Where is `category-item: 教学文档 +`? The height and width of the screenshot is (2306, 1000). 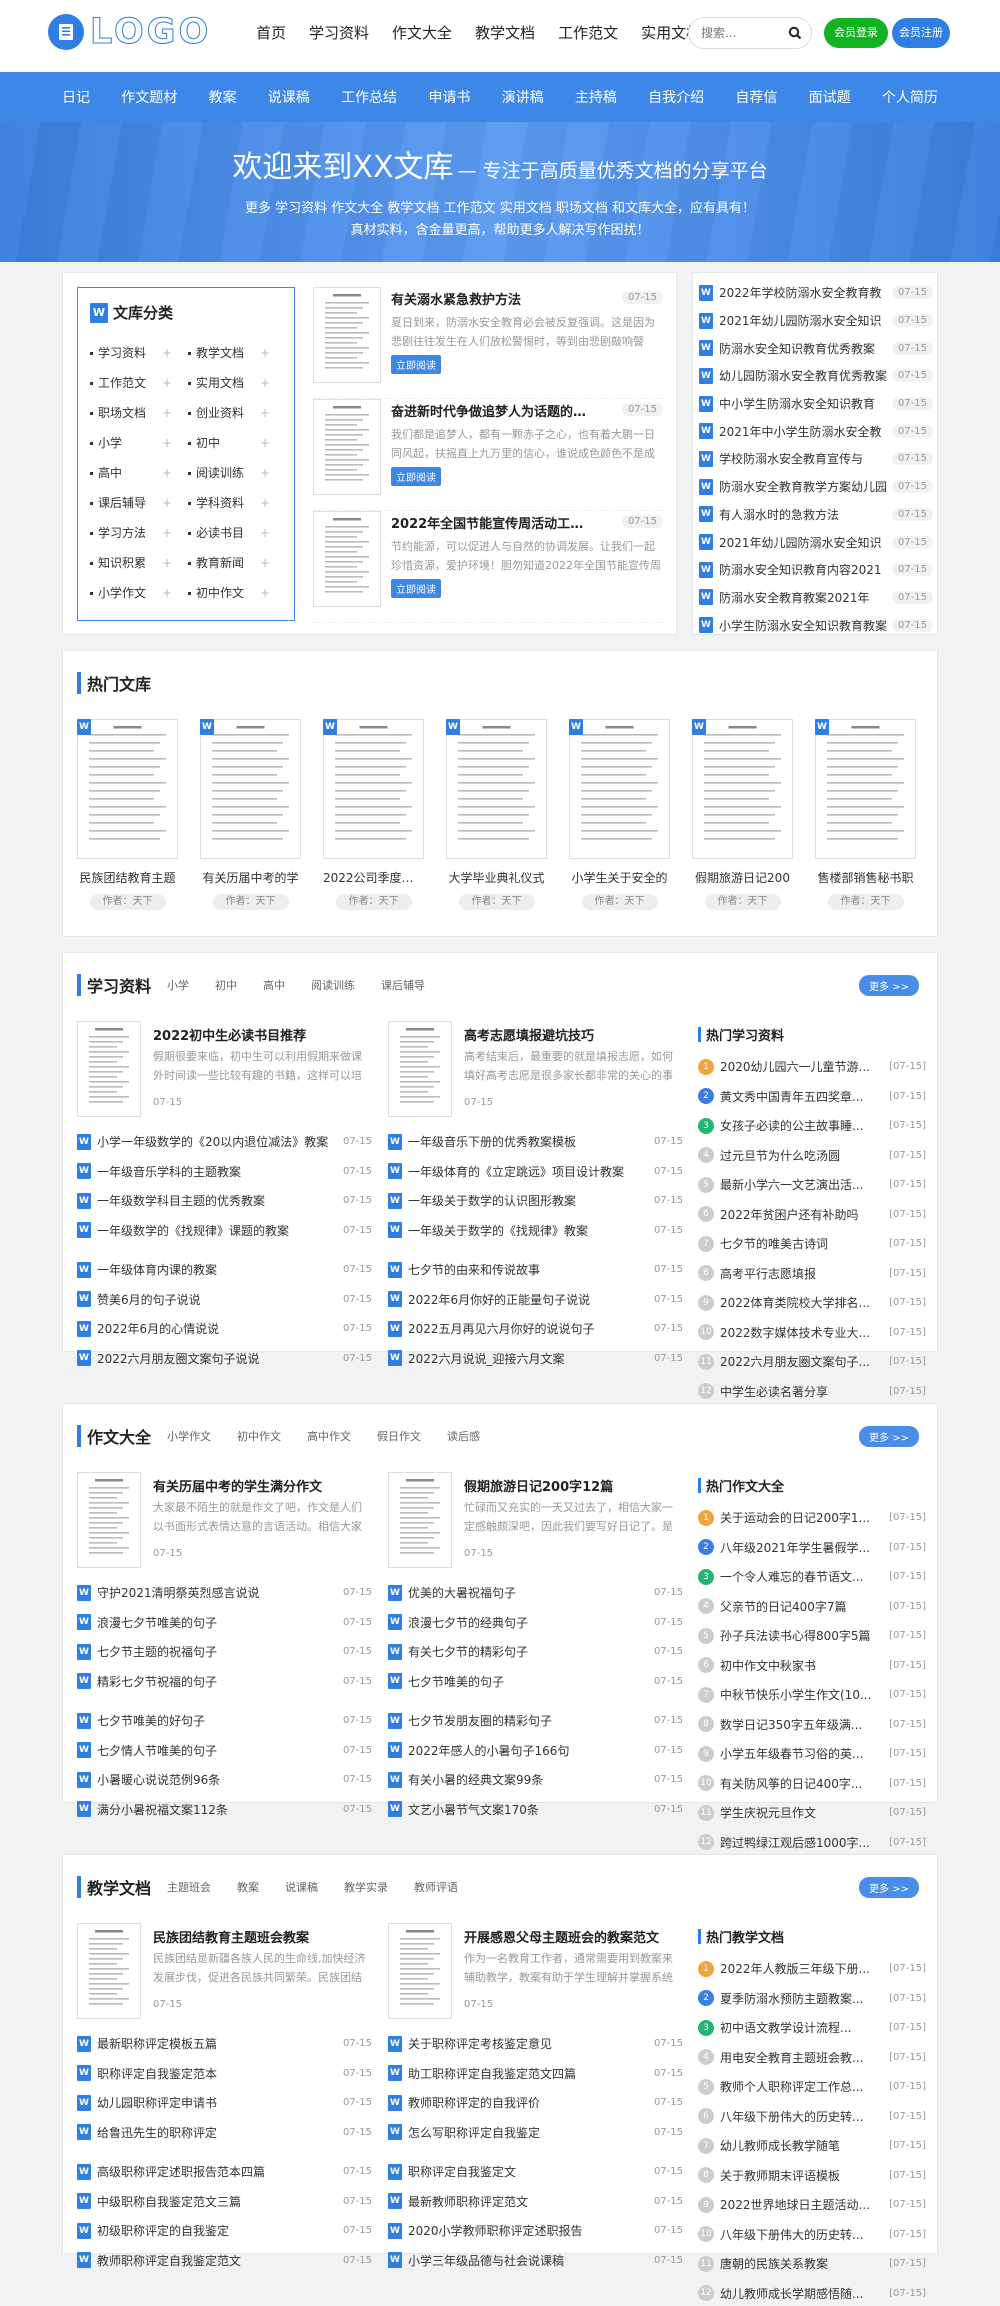 category-item: 教学文档 + is located at coordinates (235, 353).